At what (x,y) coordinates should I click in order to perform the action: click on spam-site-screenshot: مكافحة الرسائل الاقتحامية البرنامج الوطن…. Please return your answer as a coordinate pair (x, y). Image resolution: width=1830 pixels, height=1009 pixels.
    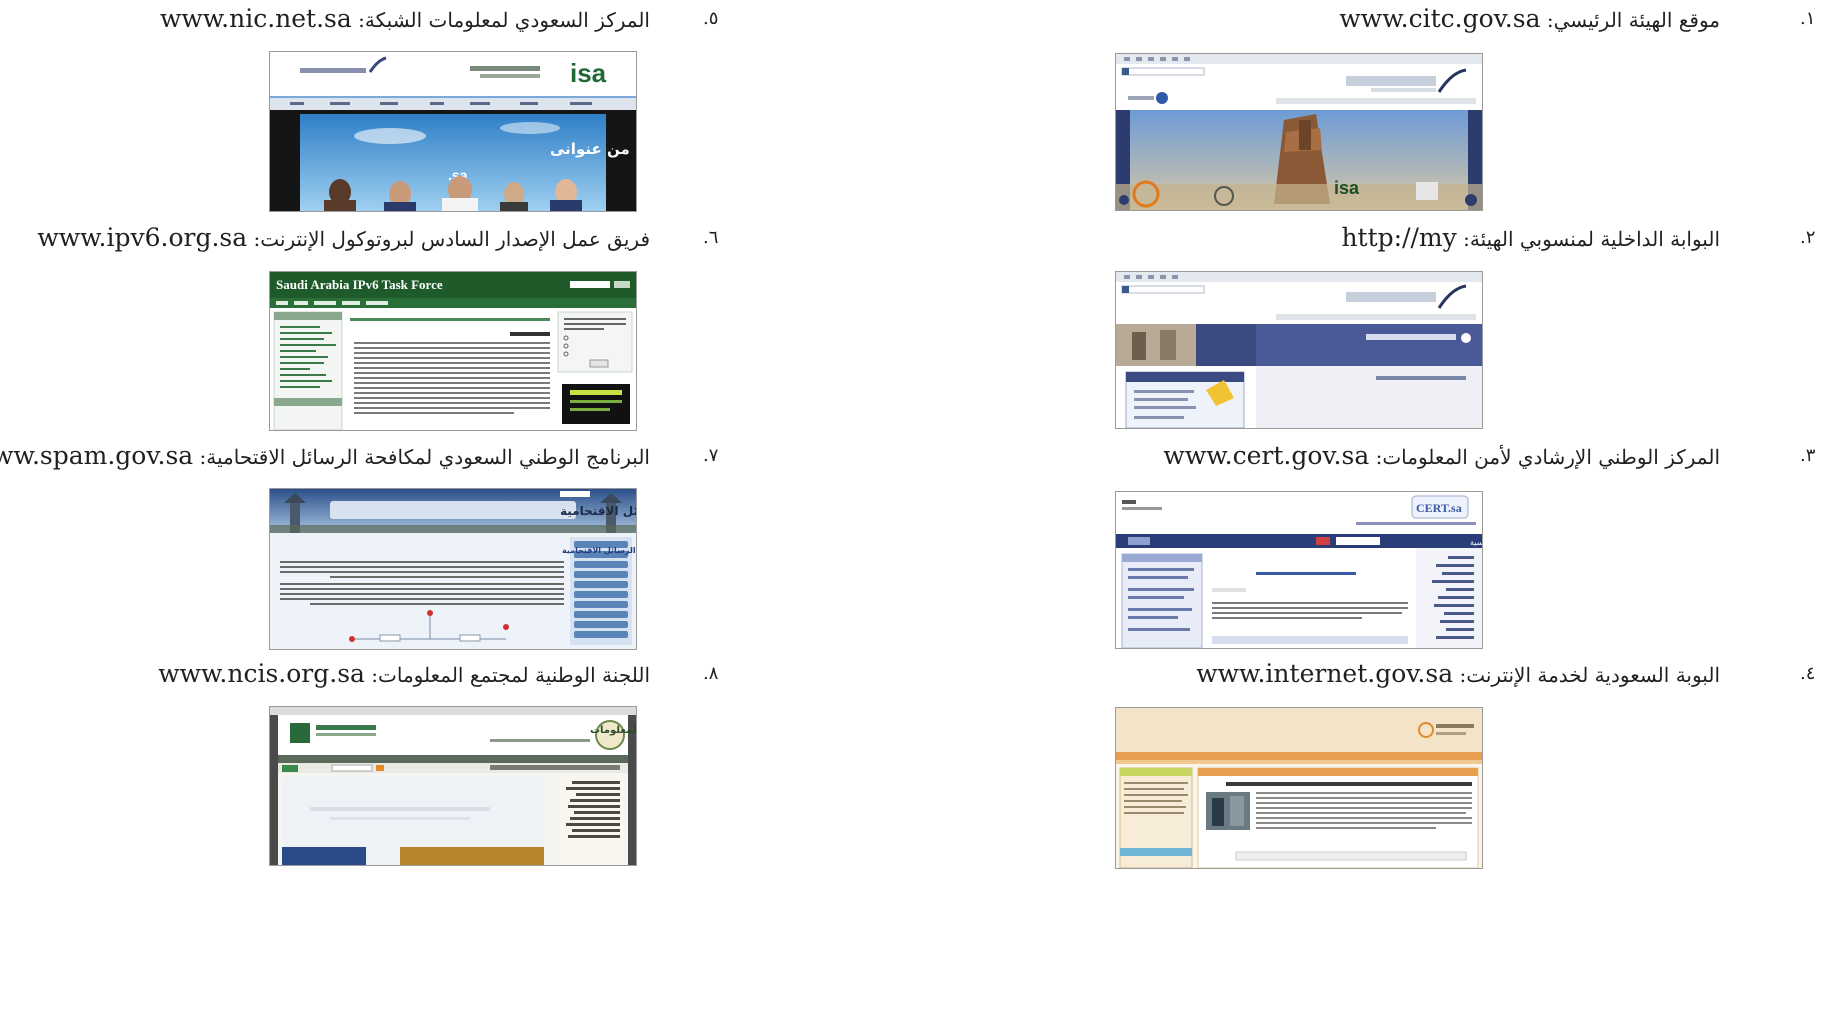
    Looking at the image, I should click on (453, 569).